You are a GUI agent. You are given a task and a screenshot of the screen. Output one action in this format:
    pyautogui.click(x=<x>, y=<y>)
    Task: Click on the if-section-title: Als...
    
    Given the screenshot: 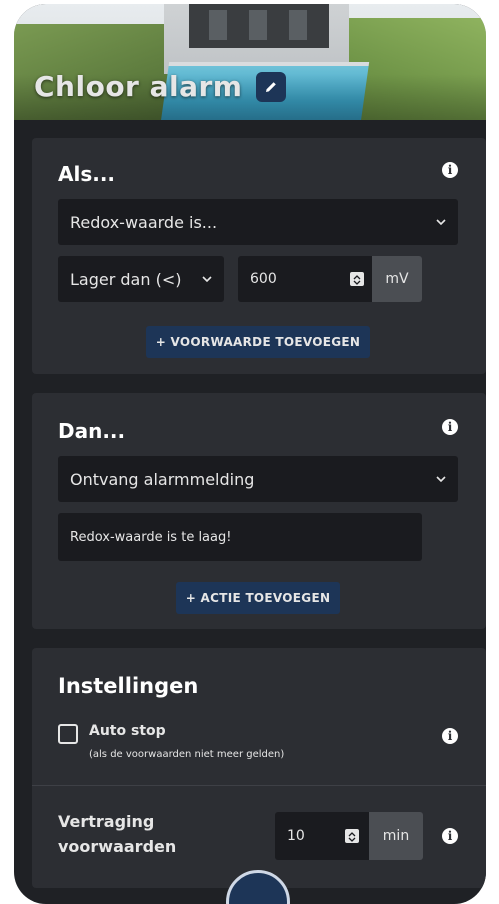 What is the action you would take?
    pyautogui.click(x=87, y=174)
    